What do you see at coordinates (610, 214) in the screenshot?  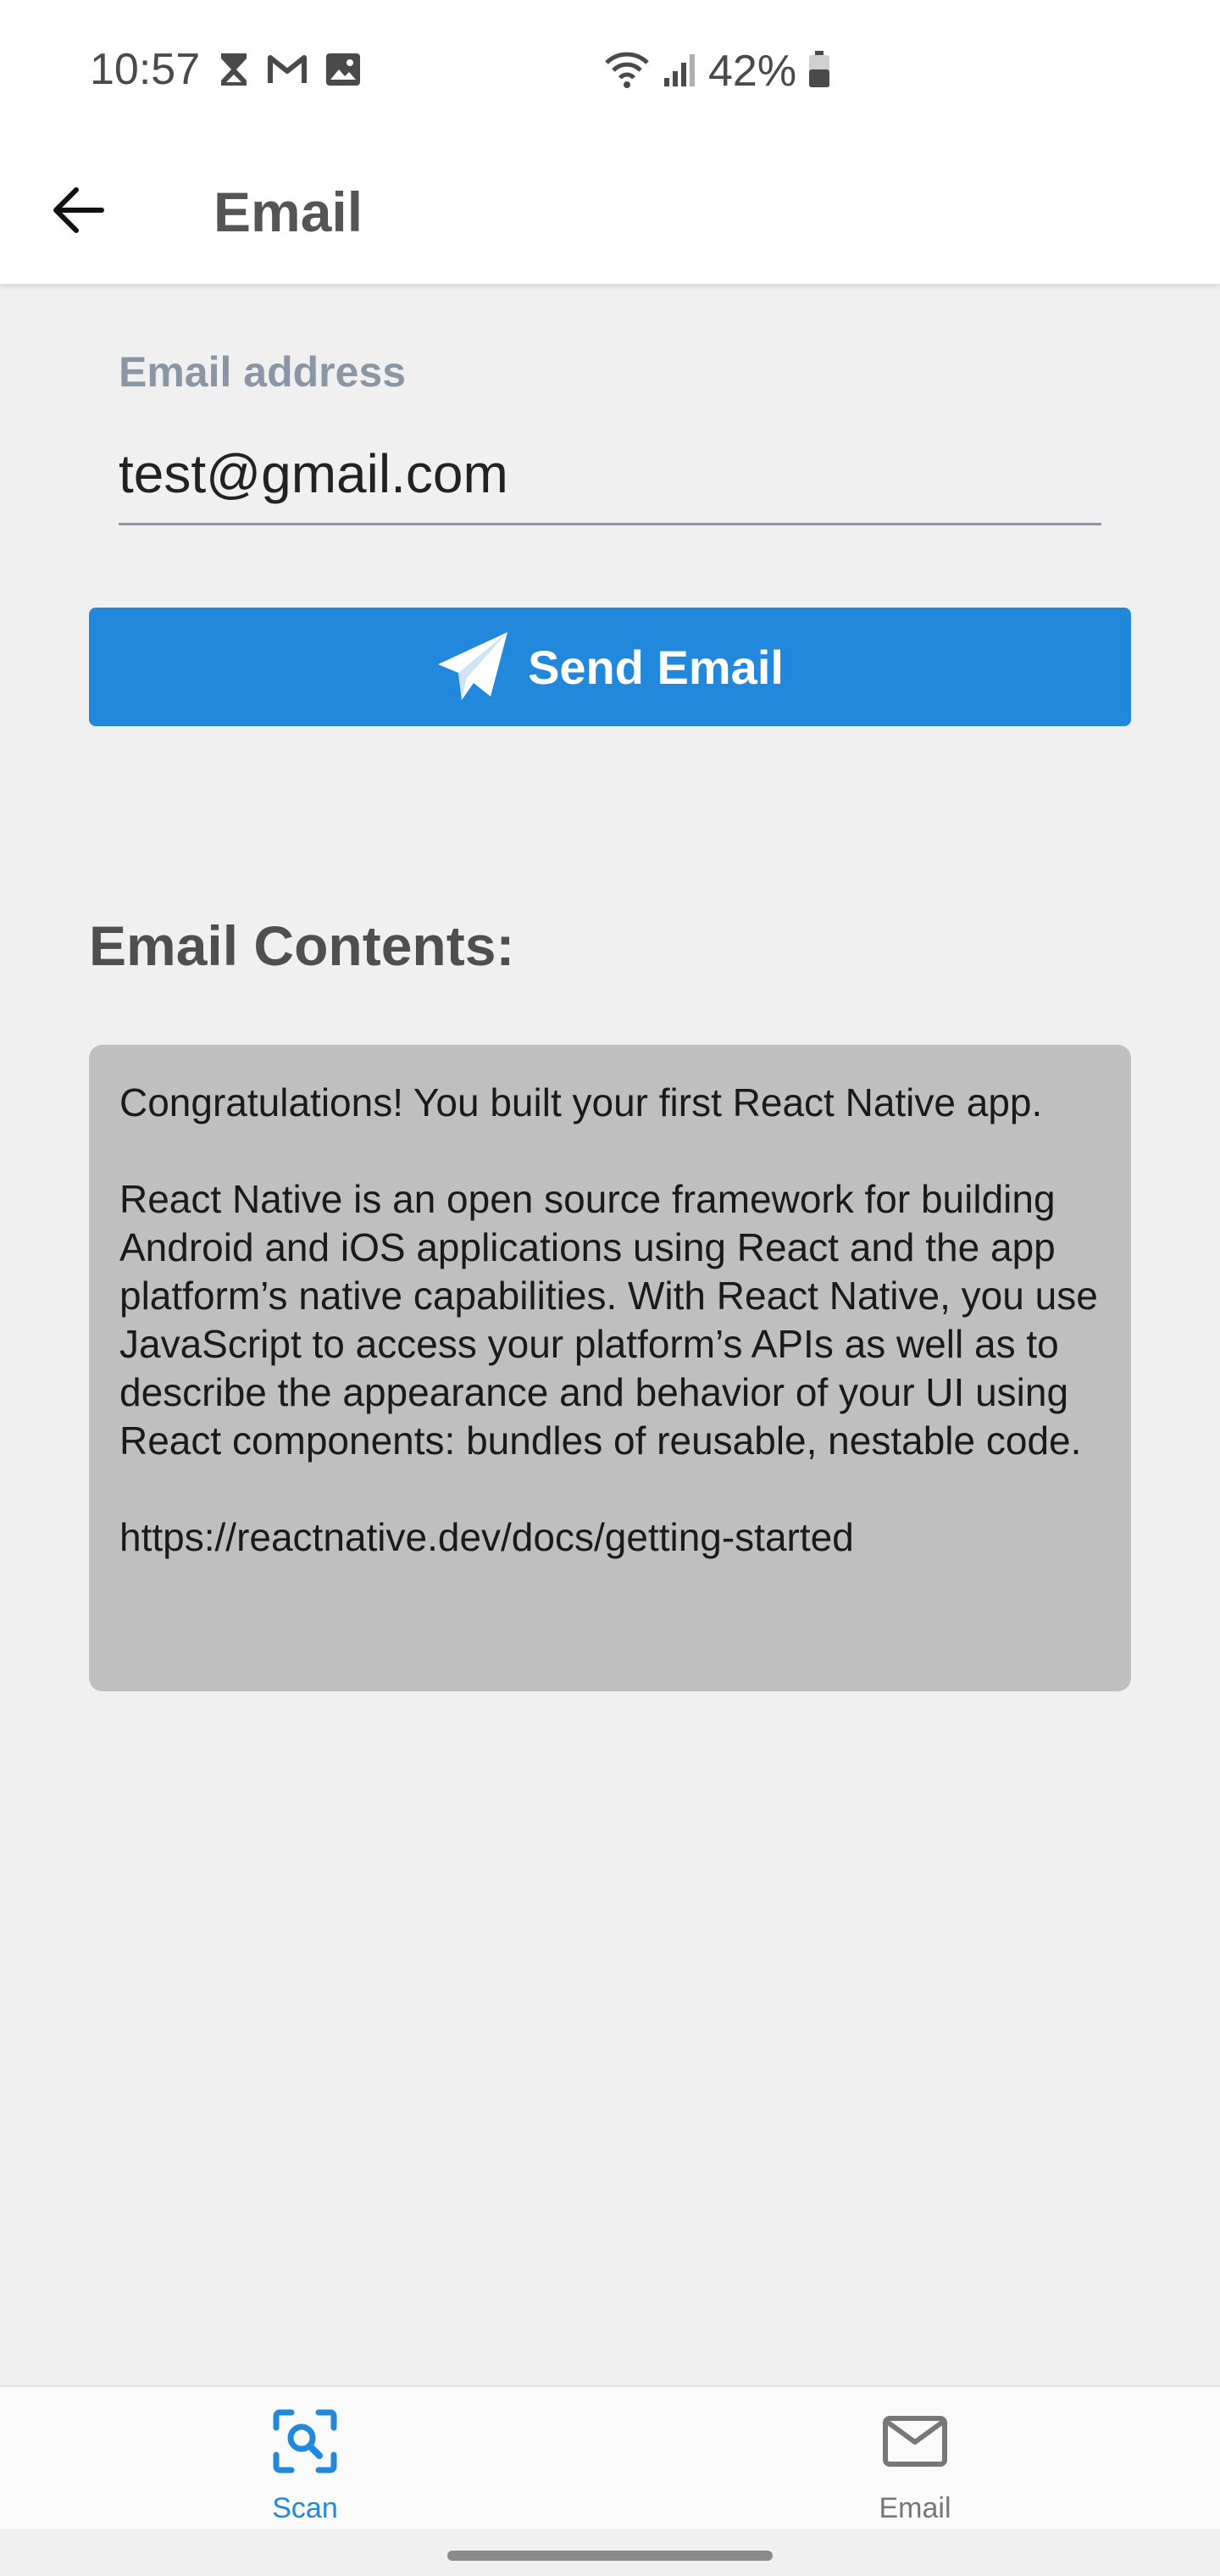 I see `app-bar: Email` at bounding box center [610, 214].